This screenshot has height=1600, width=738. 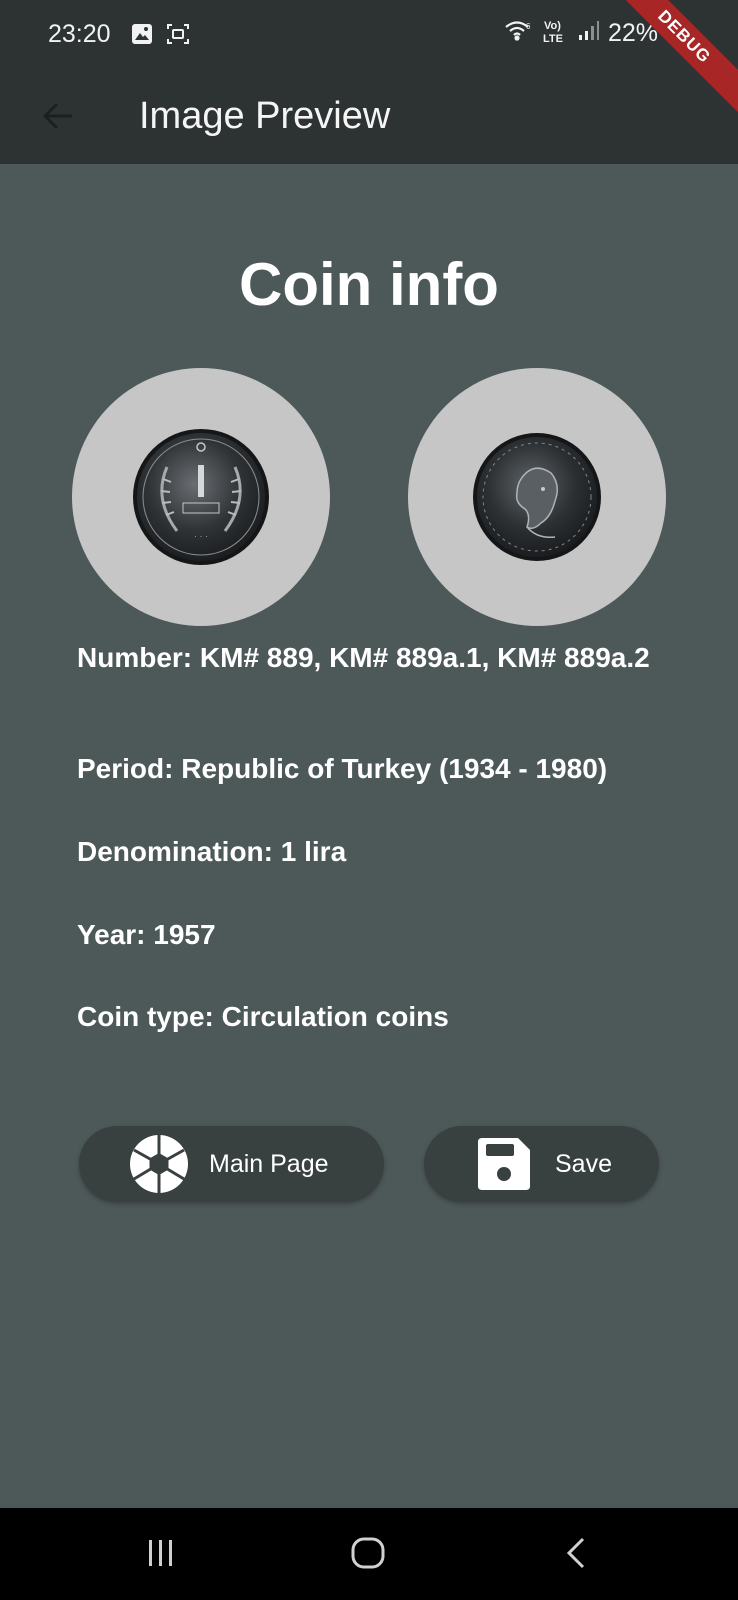 What do you see at coordinates (519, 33) in the screenshot?
I see `wifi-icon: 6` at bounding box center [519, 33].